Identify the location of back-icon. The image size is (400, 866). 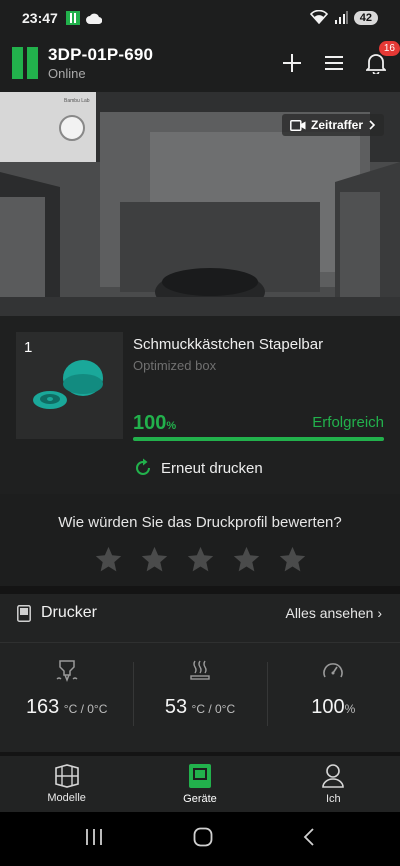
(308, 836).